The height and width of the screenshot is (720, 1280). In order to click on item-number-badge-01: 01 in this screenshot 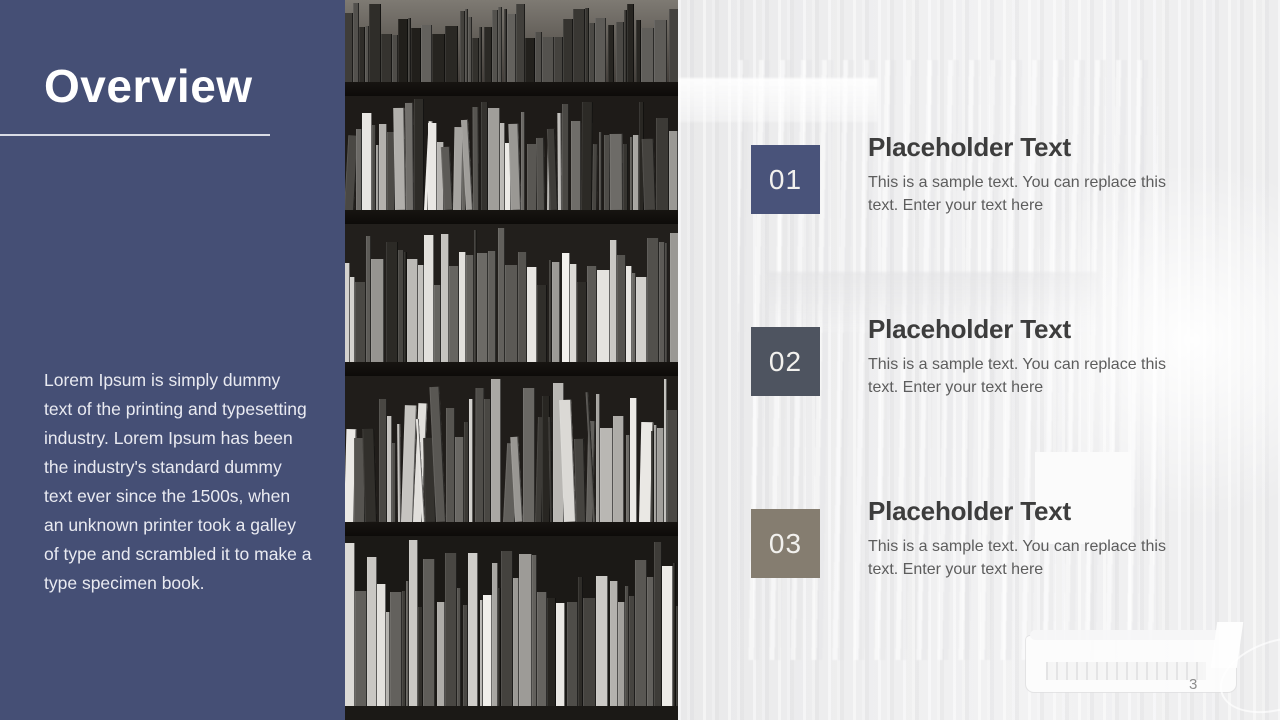, I will do `click(785, 179)`.